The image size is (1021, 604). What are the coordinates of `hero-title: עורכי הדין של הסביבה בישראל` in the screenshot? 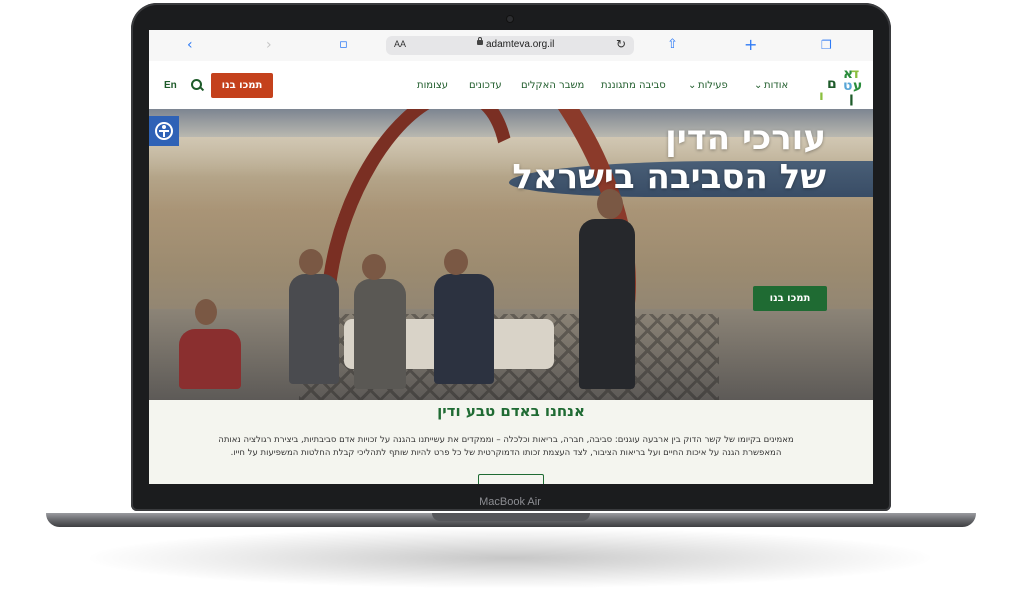 It's located at (669, 158).